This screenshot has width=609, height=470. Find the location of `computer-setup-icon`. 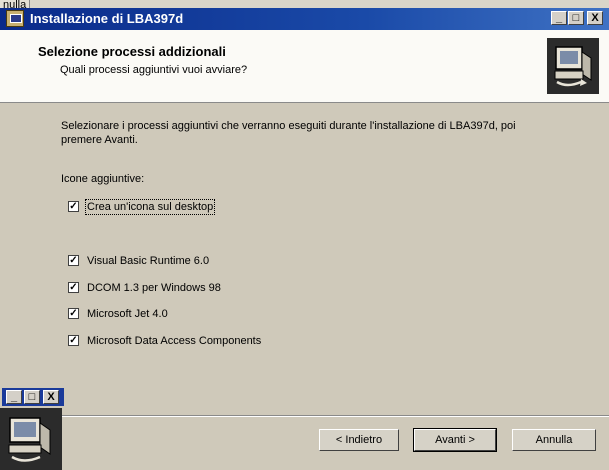

computer-setup-icon is located at coordinates (573, 66).